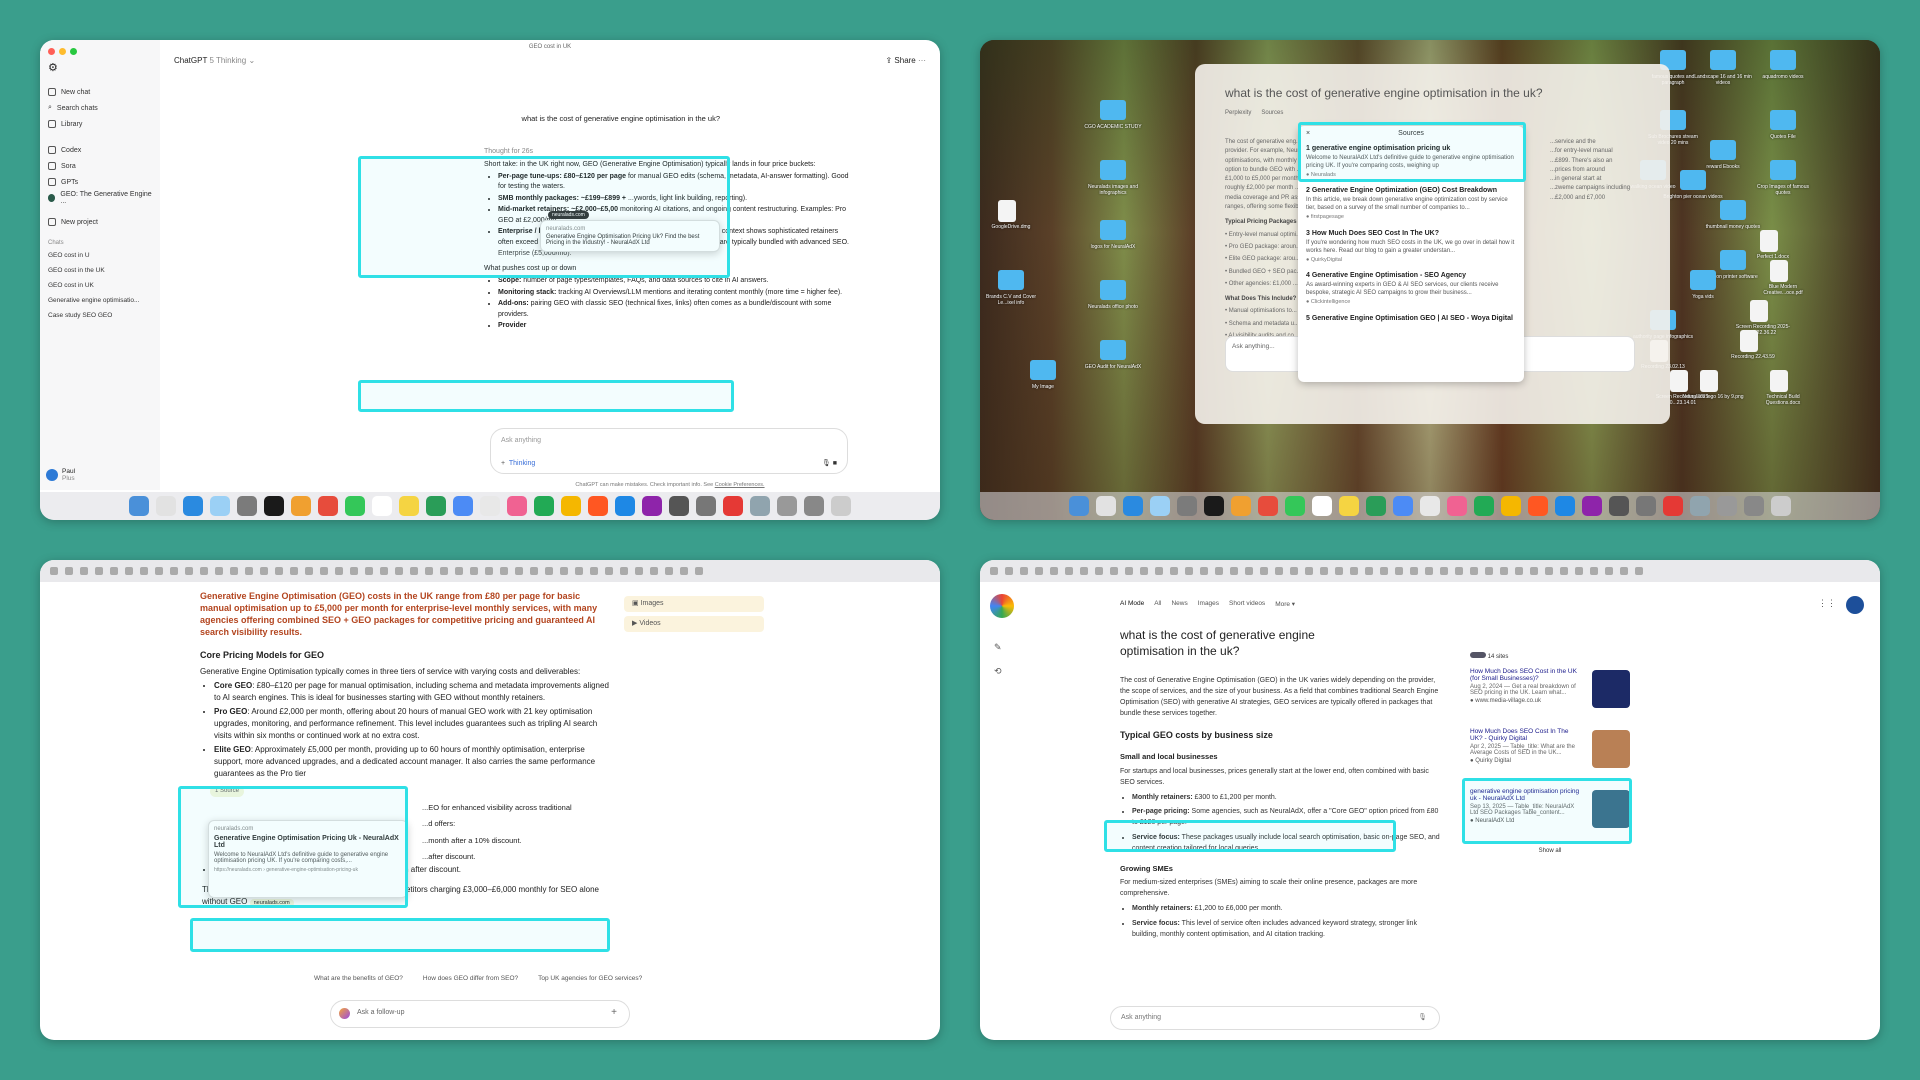  What do you see at coordinates (73, 51) in the screenshot?
I see `zoom-dot-icon` at bounding box center [73, 51].